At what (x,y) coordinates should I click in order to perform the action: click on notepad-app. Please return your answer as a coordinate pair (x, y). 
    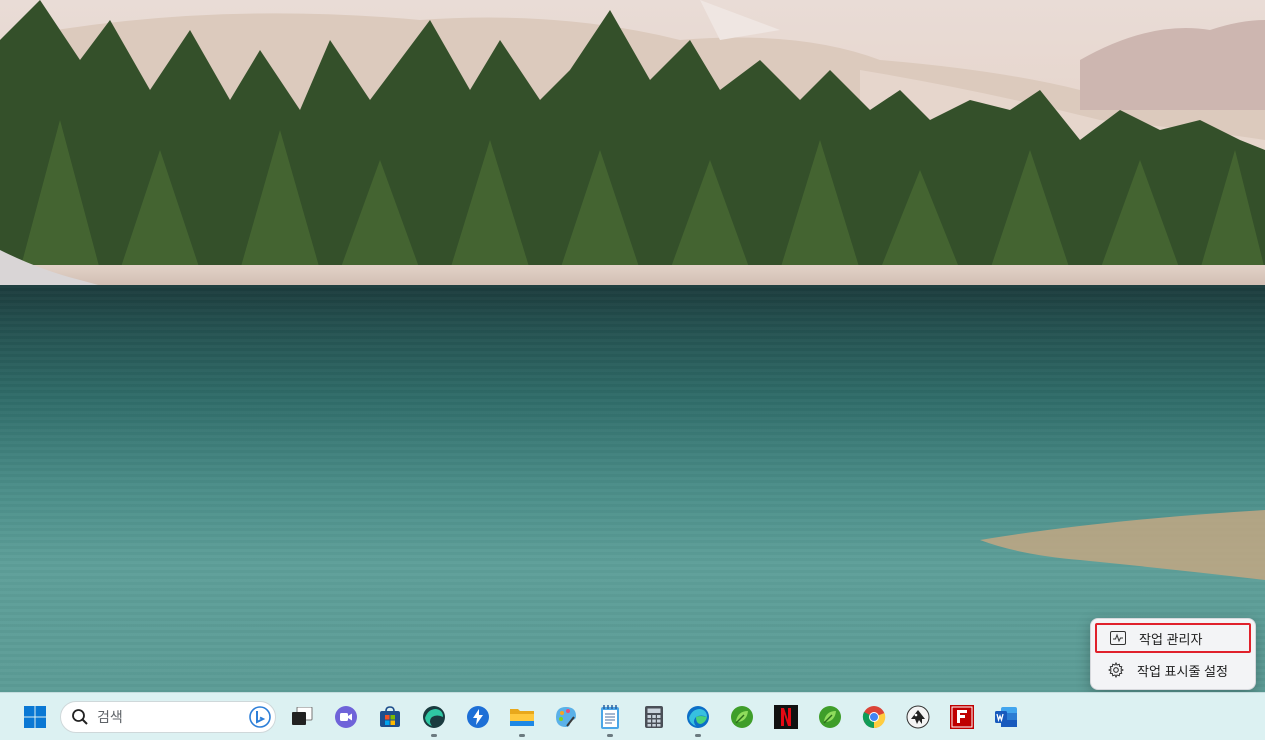
    Looking at the image, I should click on (610, 719).